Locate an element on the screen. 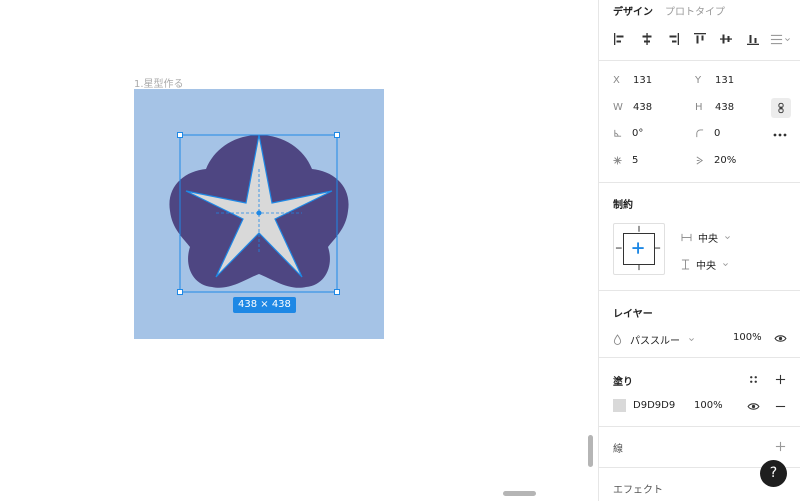 The image size is (800, 501). constraint-widget is located at coordinates (639, 249).